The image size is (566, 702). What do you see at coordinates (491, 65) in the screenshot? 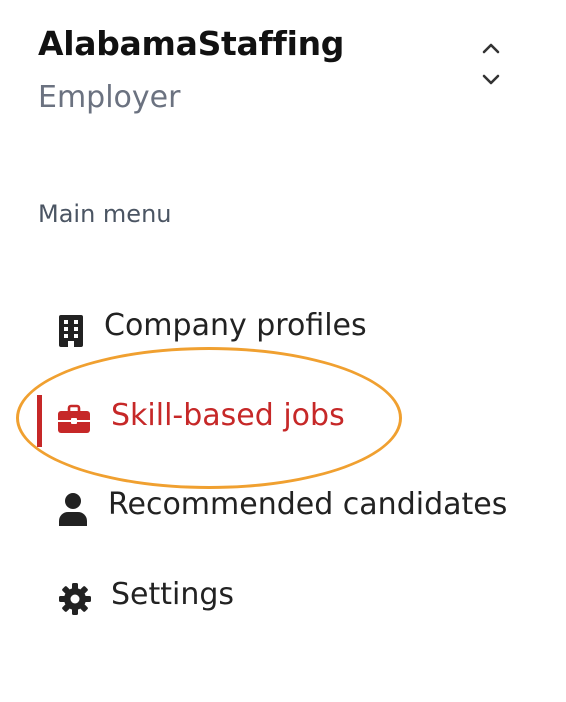
I see `chevron-up-down-icon` at bounding box center [491, 65].